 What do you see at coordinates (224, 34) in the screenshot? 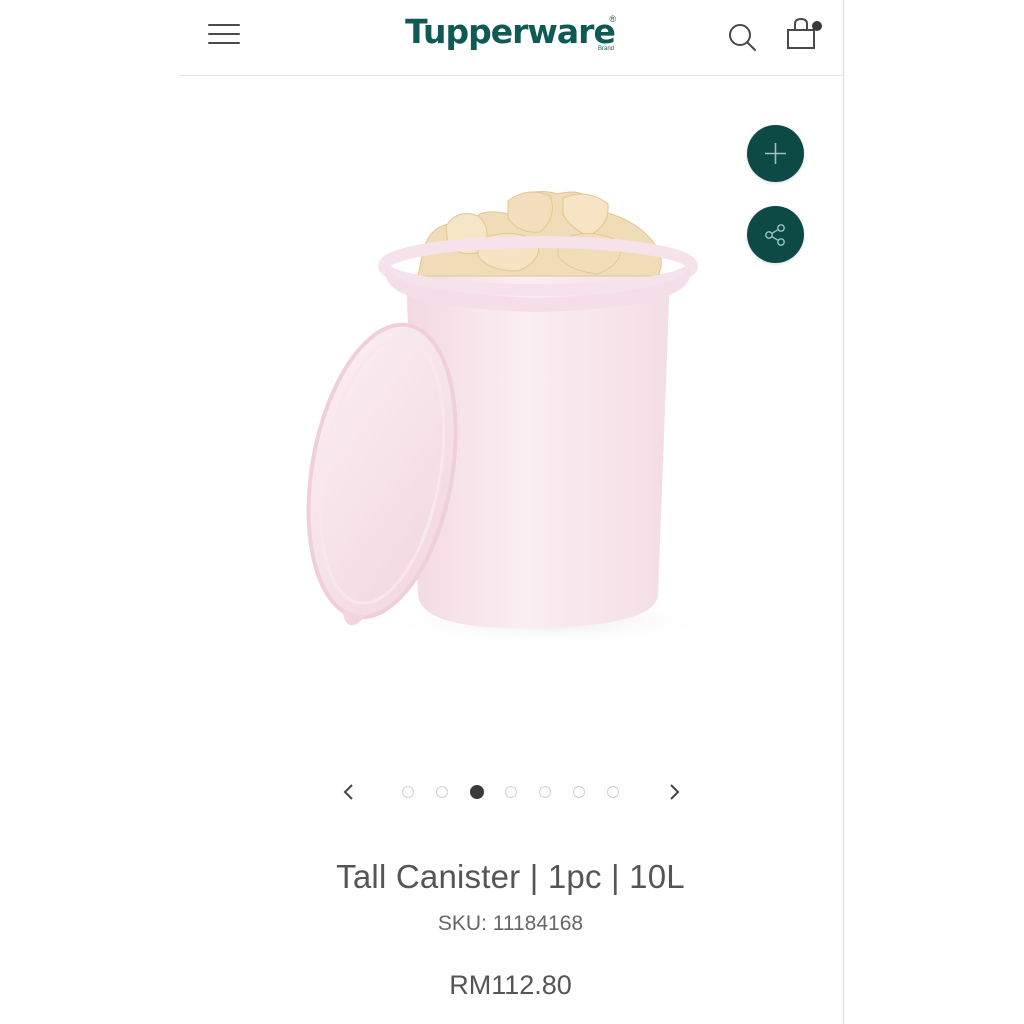
I see `menu-button` at bounding box center [224, 34].